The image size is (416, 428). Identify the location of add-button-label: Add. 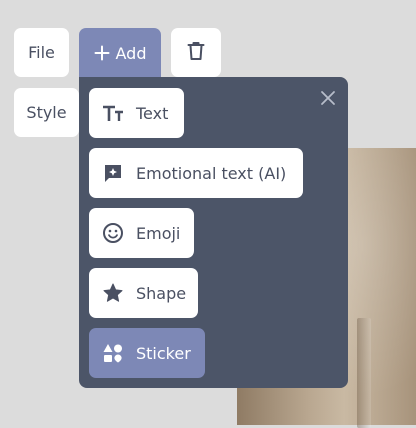
(131, 53).